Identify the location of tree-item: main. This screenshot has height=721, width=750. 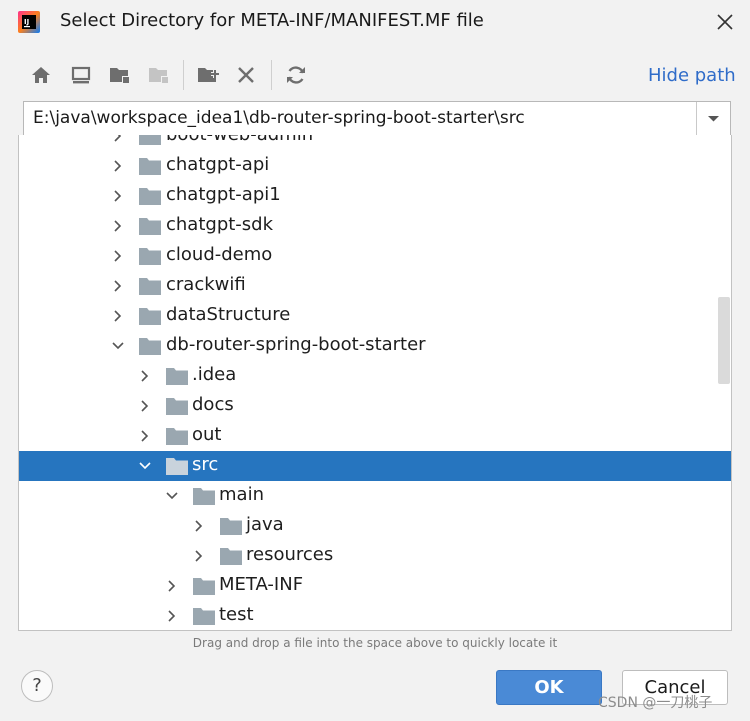
(375, 496).